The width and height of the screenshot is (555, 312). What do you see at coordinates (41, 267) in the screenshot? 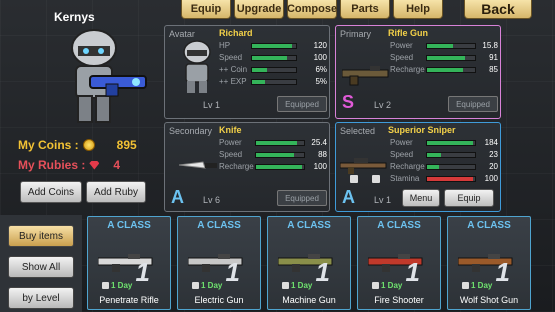
I see `show-all-button: Show All` at bounding box center [41, 267].